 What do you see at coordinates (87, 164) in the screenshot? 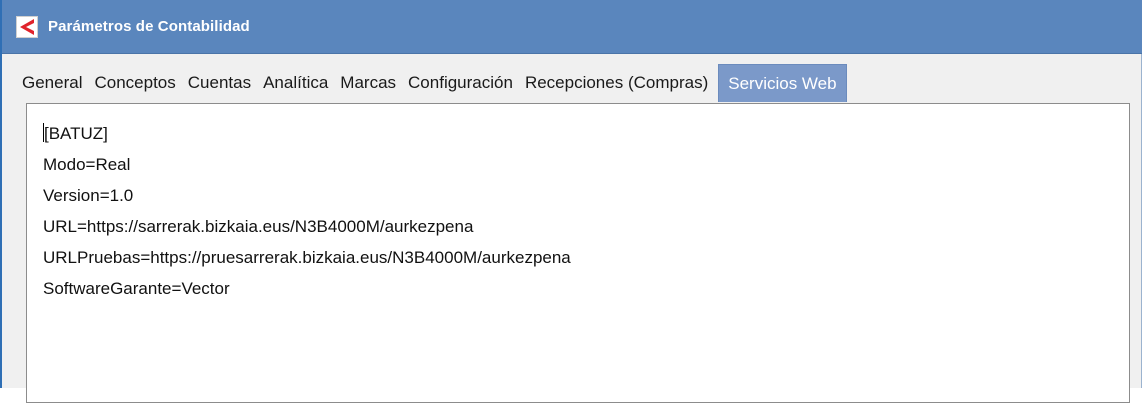
I see `editor-line: Modo=Real` at bounding box center [87, 164].